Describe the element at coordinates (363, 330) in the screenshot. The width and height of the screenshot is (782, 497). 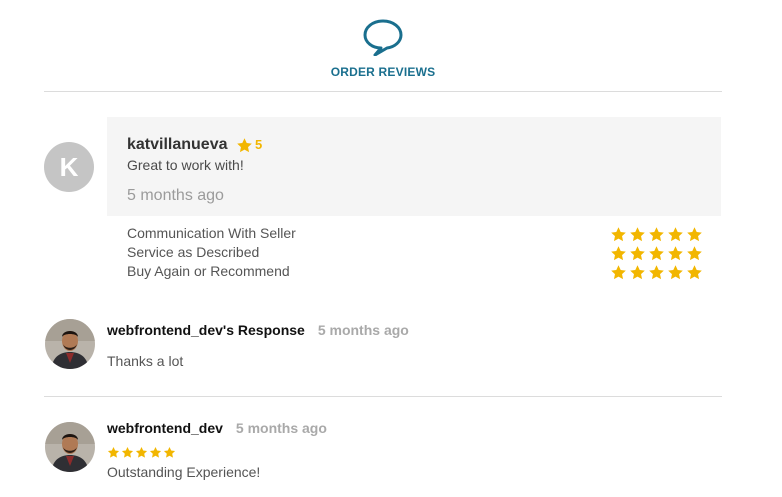
I see `response-timestamp: 5 months ago` at that location.